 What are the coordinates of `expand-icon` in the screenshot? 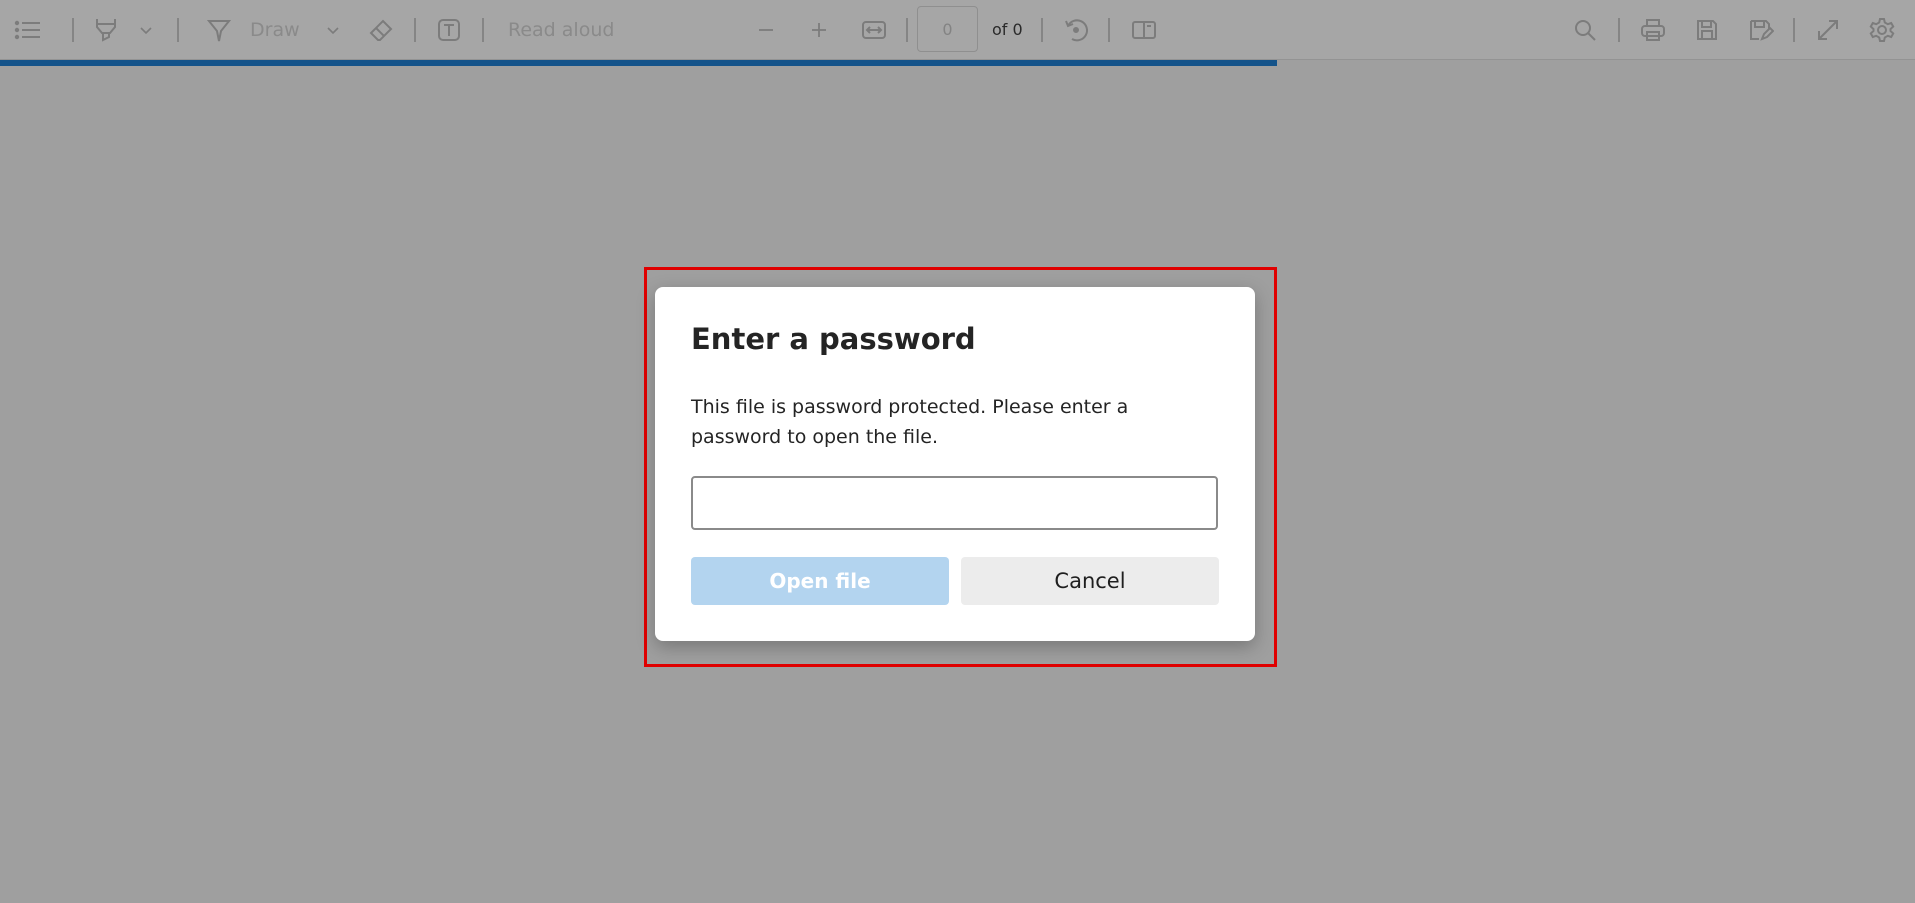 It's located at (1828, 30).